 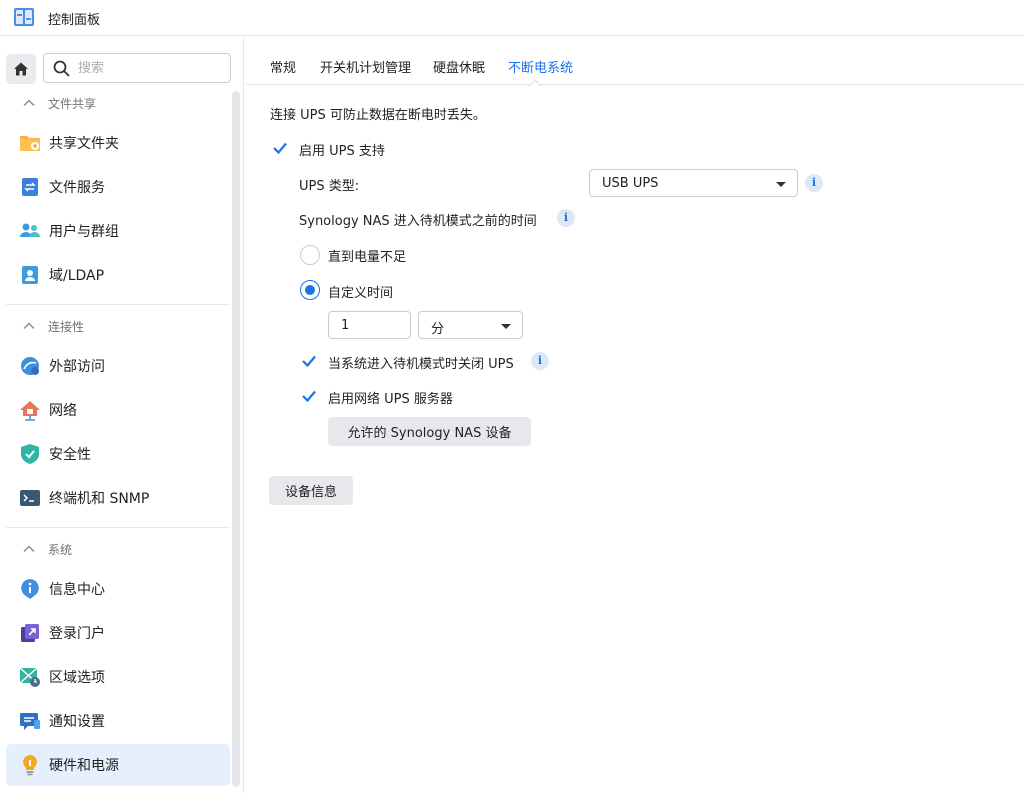 I want to click on search-input, so click(x=150, y=68).